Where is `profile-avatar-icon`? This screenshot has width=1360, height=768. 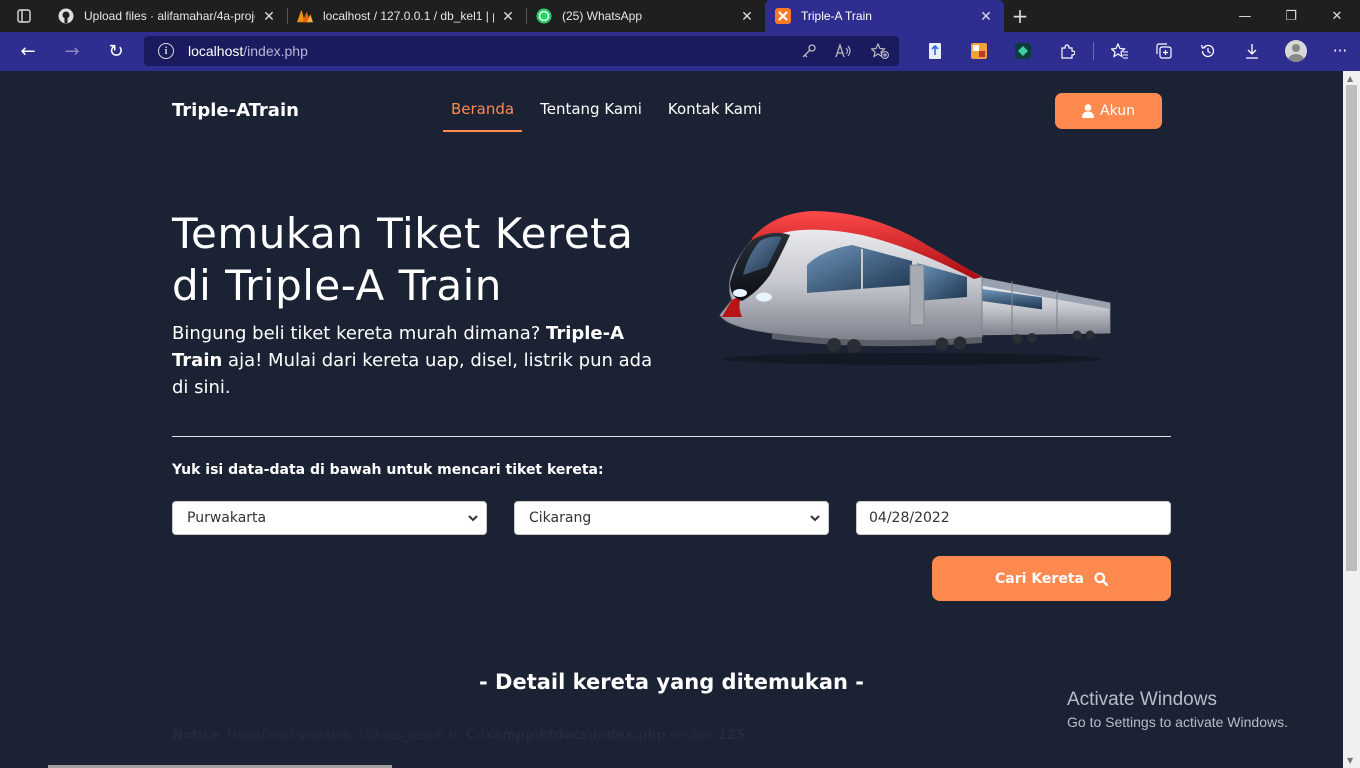
profile-avatar-icon is located at coordinates (1296, 51).